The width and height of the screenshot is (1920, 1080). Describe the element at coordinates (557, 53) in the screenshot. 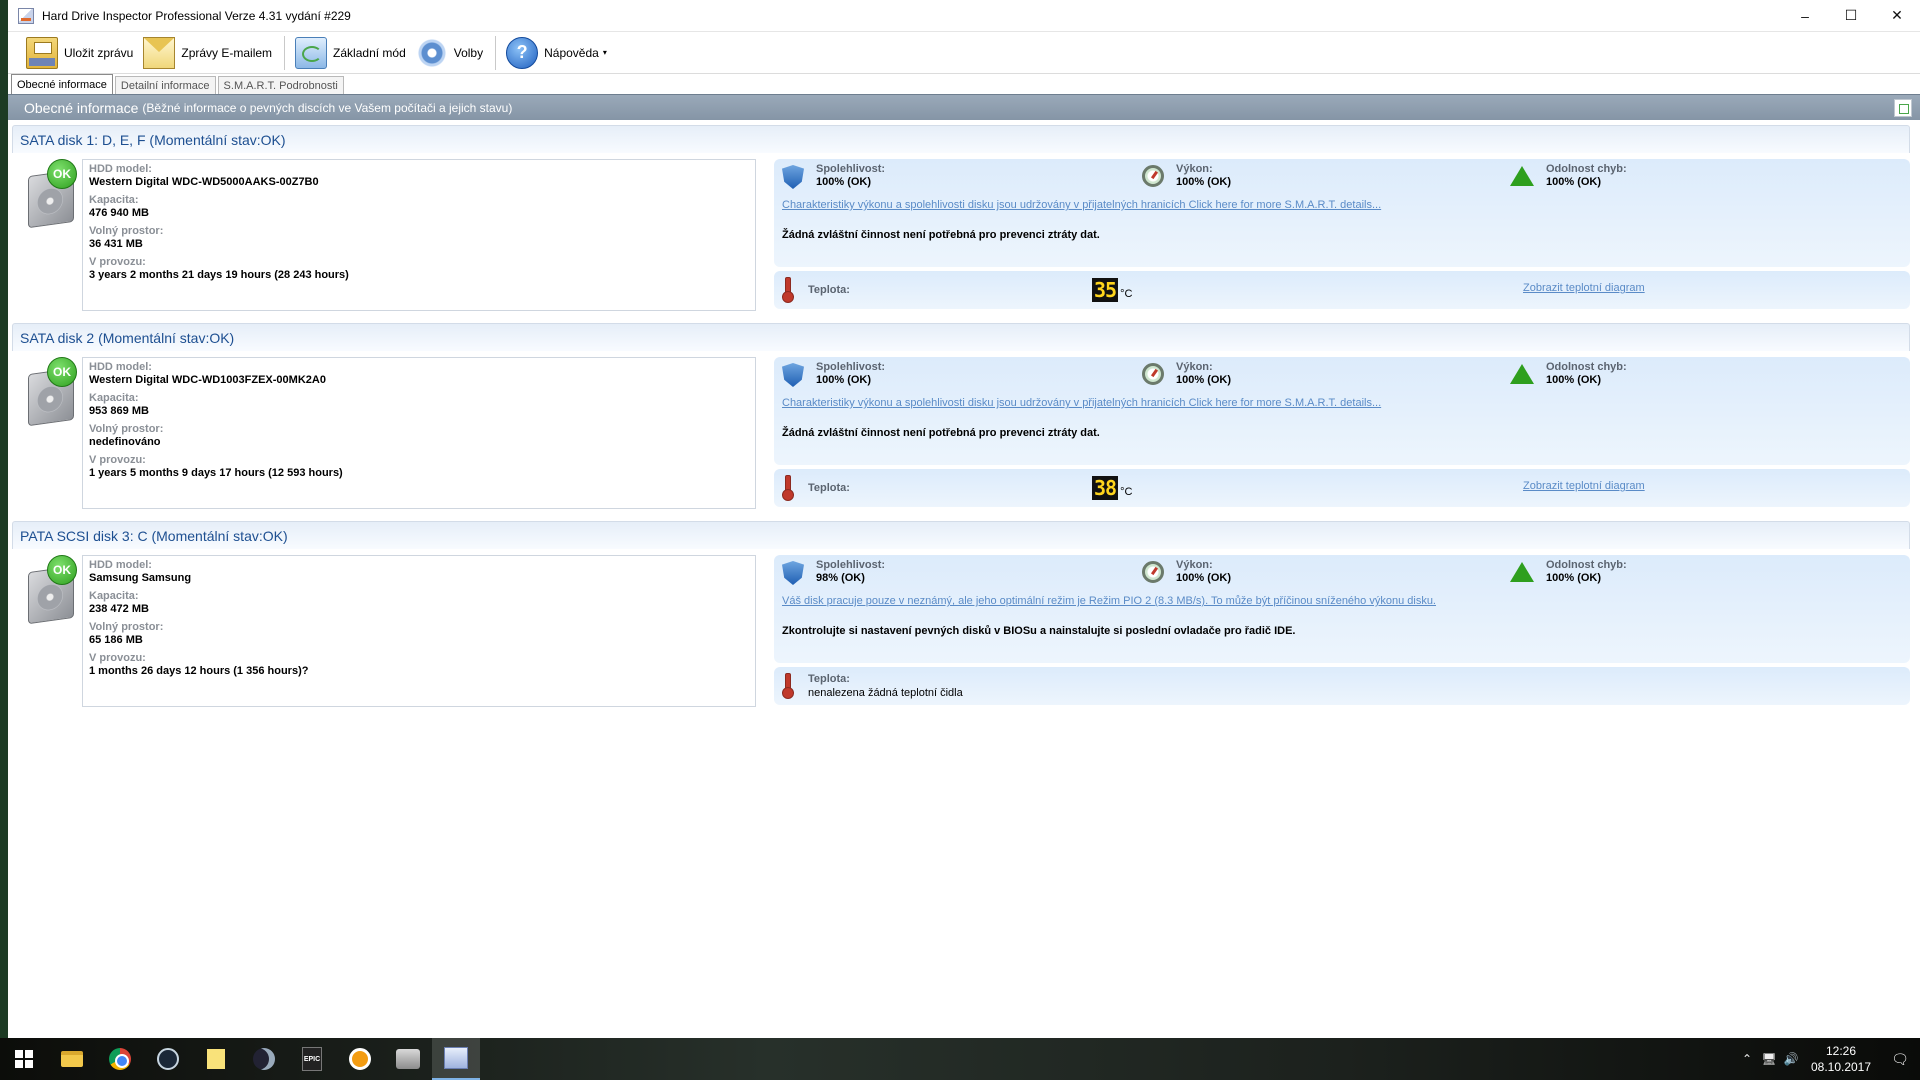

I see `help-button: ? Nápověda ▾` at that location.